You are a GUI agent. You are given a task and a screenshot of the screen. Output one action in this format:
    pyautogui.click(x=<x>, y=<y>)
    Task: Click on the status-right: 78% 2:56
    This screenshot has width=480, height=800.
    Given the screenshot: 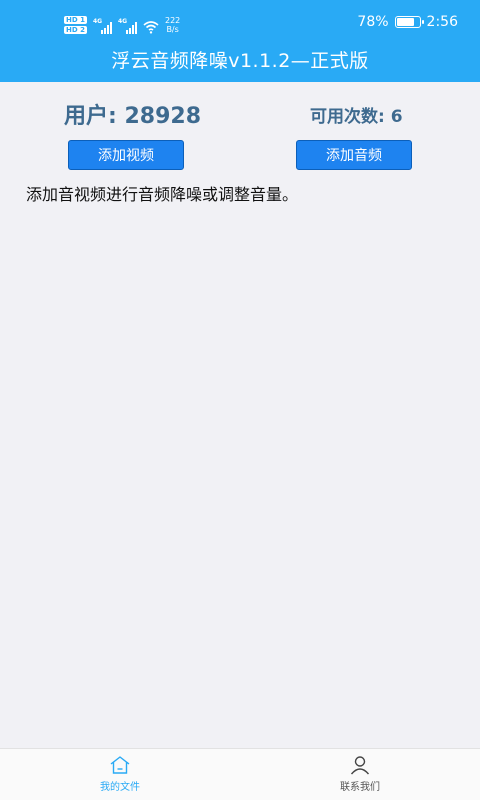 What is the action you would take?
    pyautogui.click(x=407, y=22)
    